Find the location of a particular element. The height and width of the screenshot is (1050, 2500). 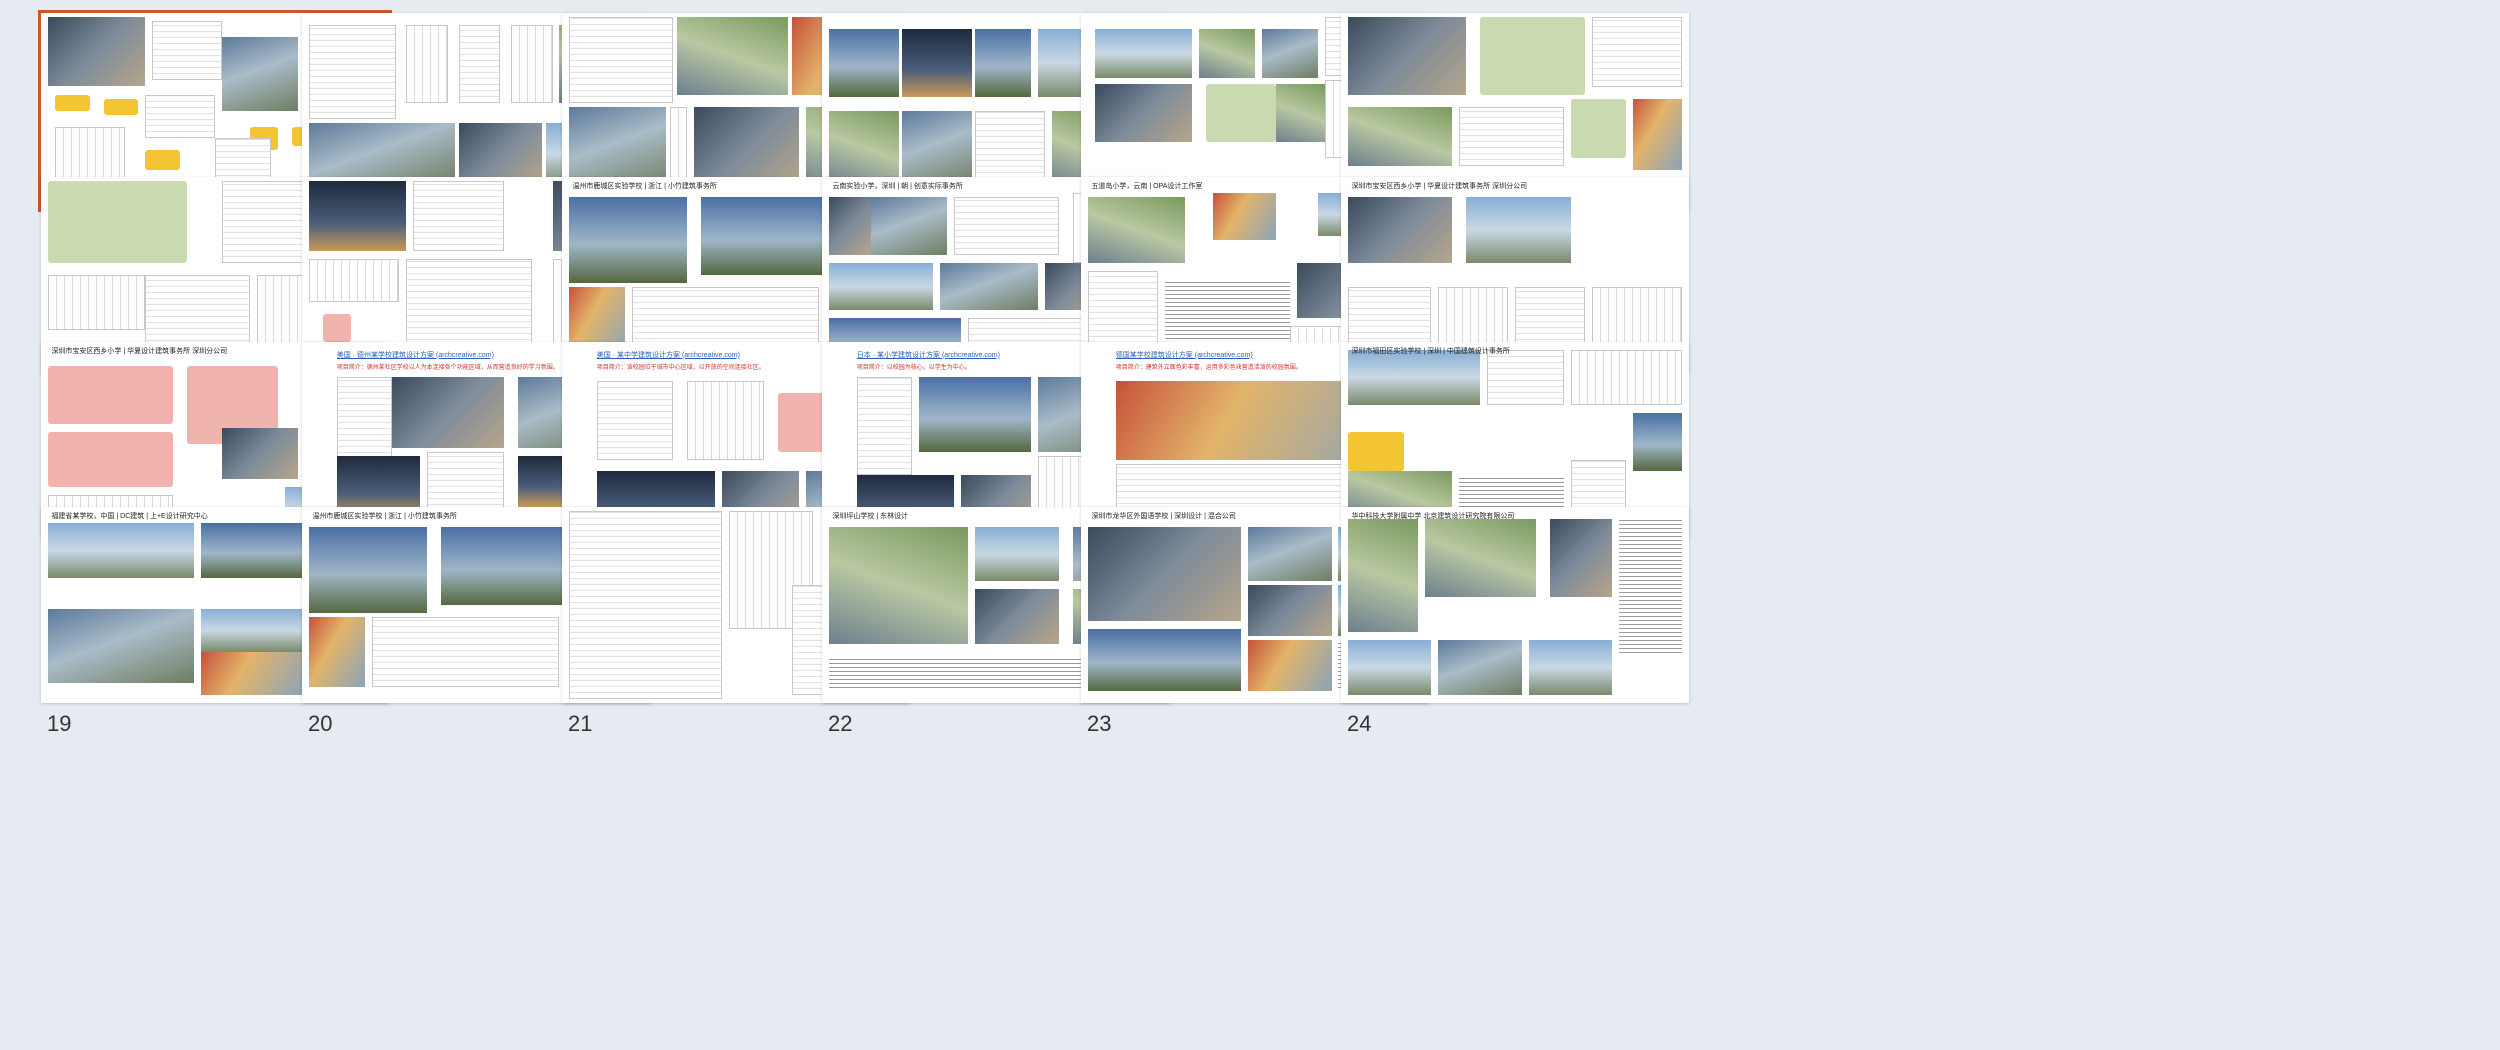

slide-number: 19 is located at coordinates (59, 723).